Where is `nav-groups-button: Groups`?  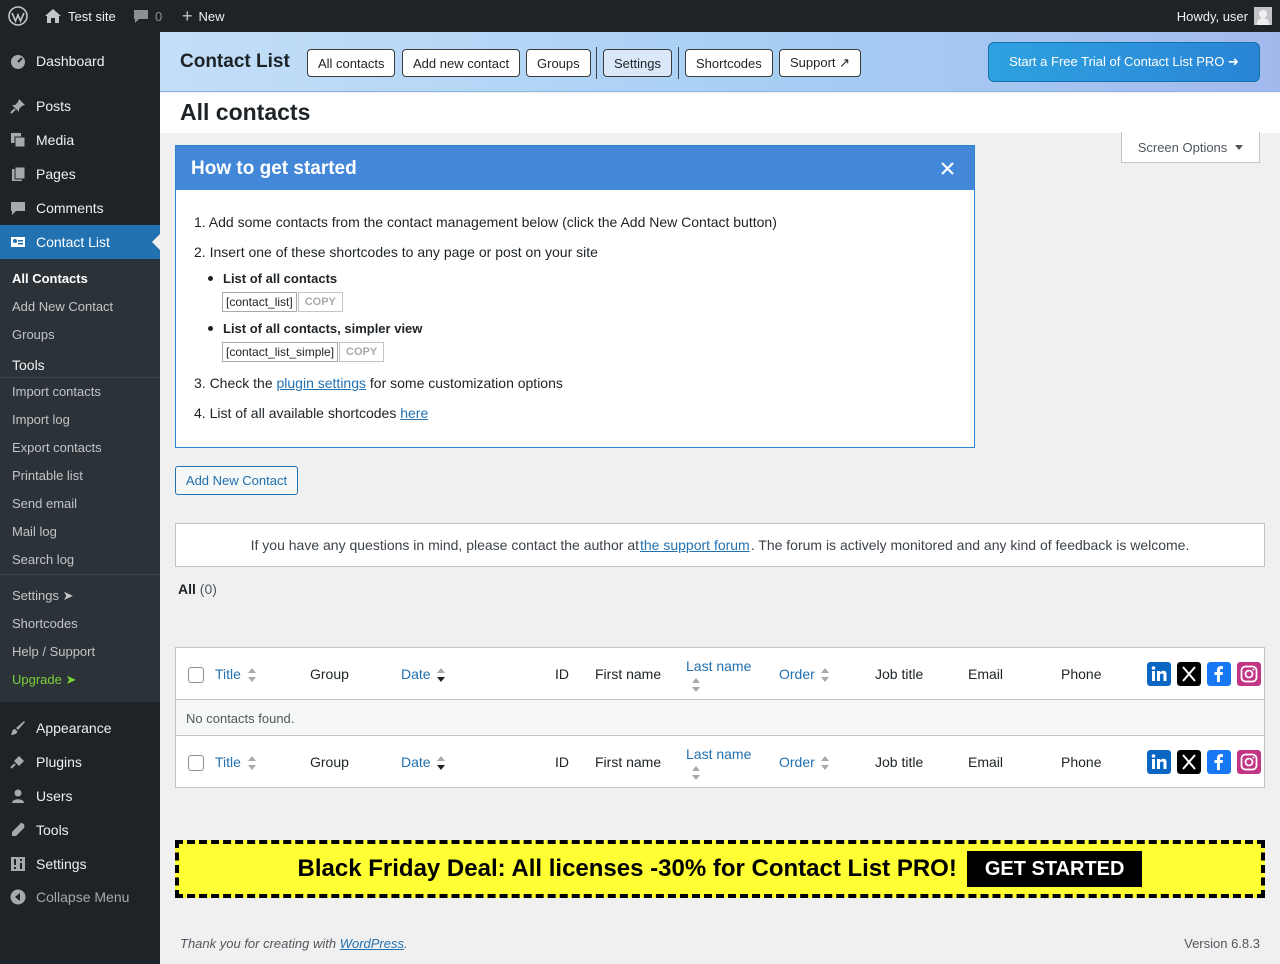
nav-groups-button: Groups is located at coordinates (558, 63).